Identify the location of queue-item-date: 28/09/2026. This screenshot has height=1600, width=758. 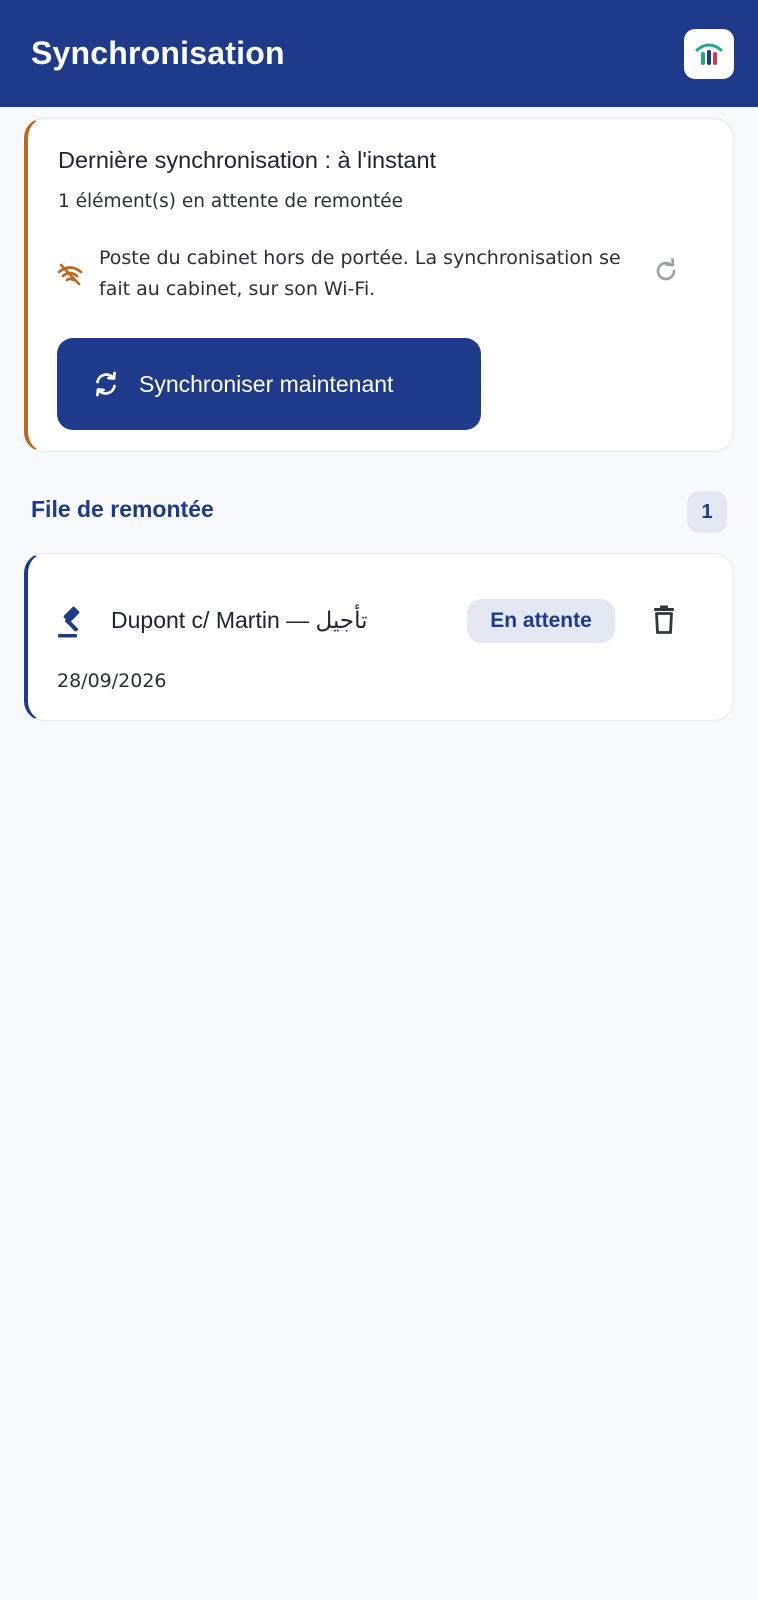
(112, 681).